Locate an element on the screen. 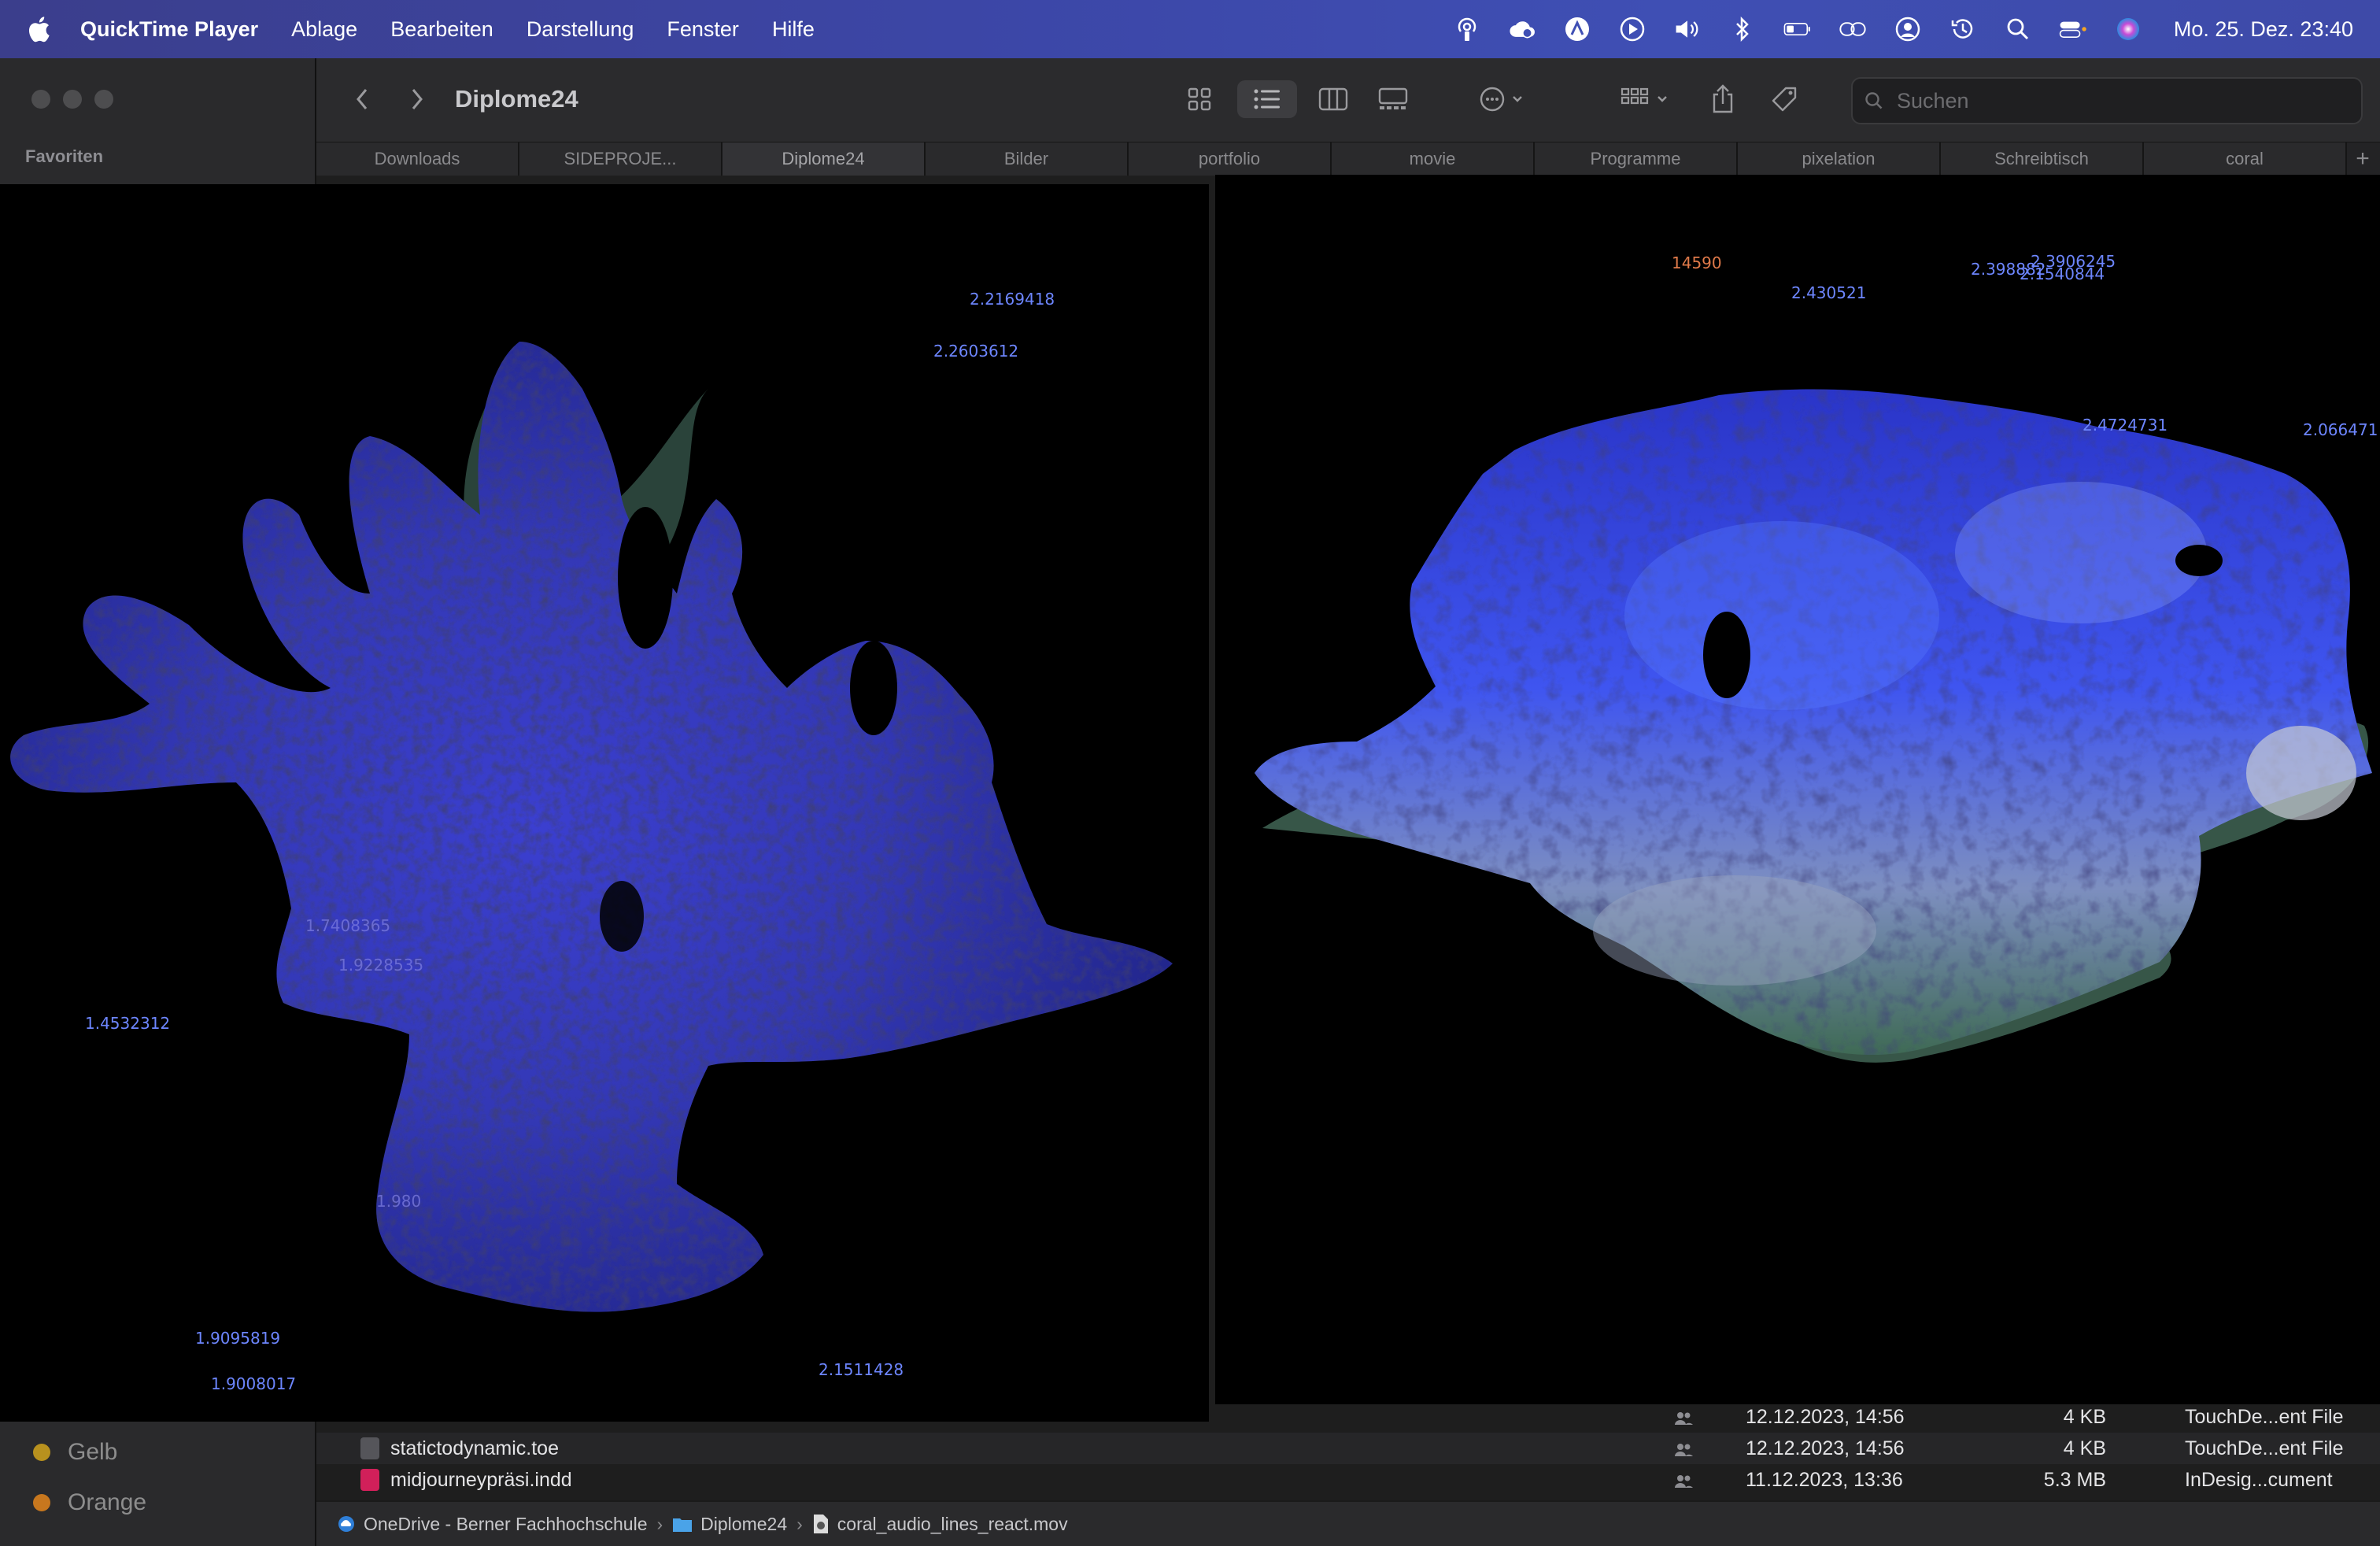  new-tab-button: + is located at coordinates (2362, 159).